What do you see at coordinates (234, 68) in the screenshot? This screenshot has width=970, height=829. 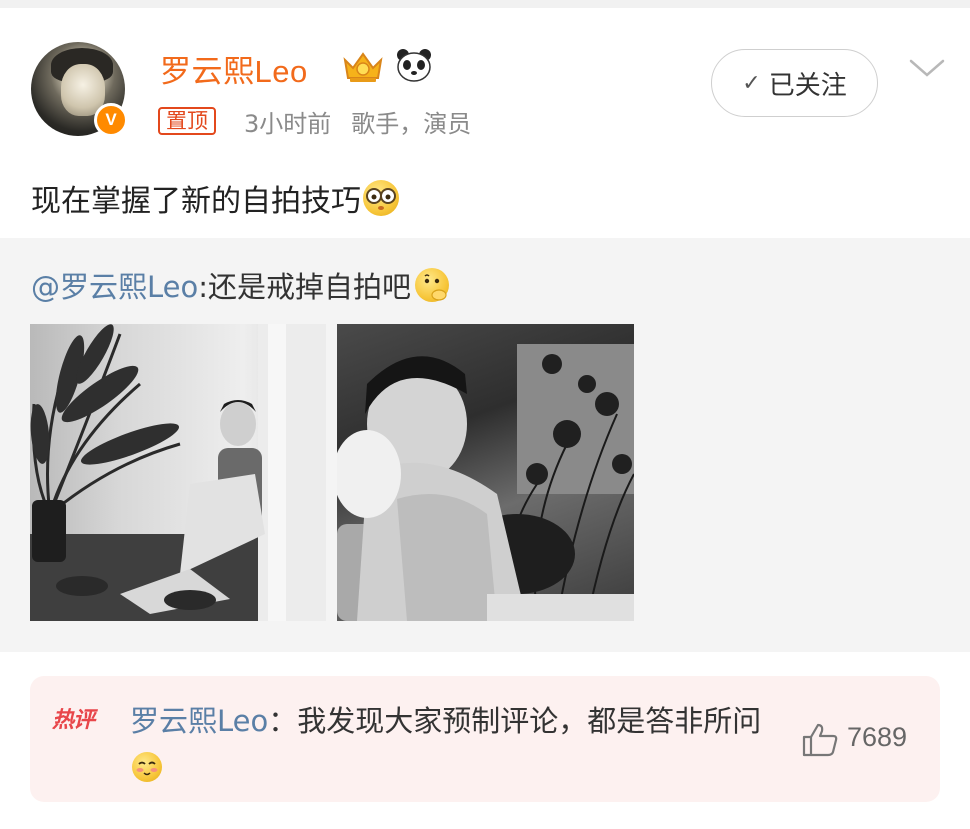 I see `post-author-name: 罗云熙Leo` at bounding box center [234, 68].